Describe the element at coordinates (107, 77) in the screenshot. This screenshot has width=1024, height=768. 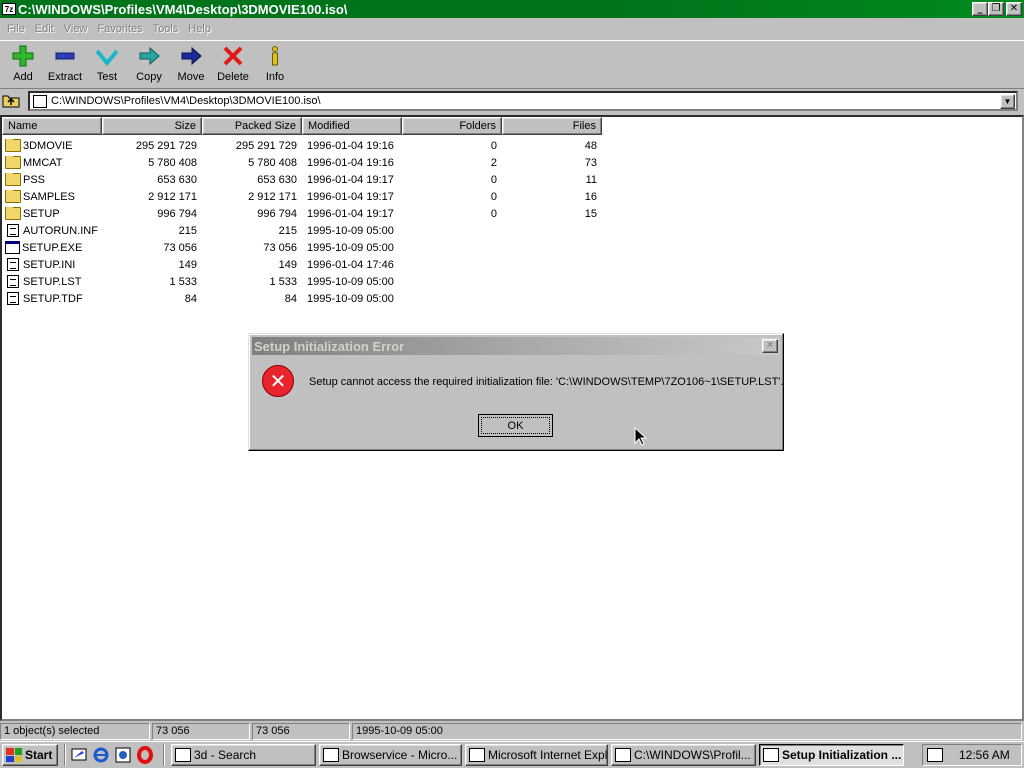
I see `test-label: Test` at that location.